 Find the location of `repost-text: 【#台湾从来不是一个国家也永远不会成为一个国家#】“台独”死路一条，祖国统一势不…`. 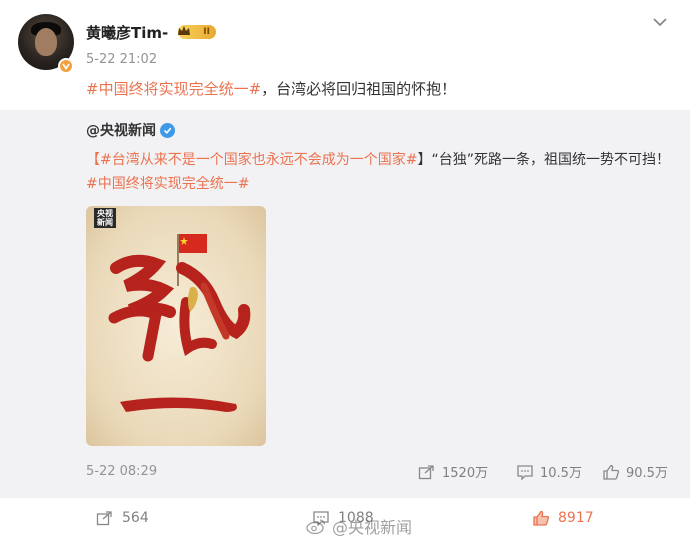

repost-text: 【#台湾从来不是一个国家也永远不会成为一个国家#】“台独”死路一条，祖国统一势不… is located at coordinates (381, 172).